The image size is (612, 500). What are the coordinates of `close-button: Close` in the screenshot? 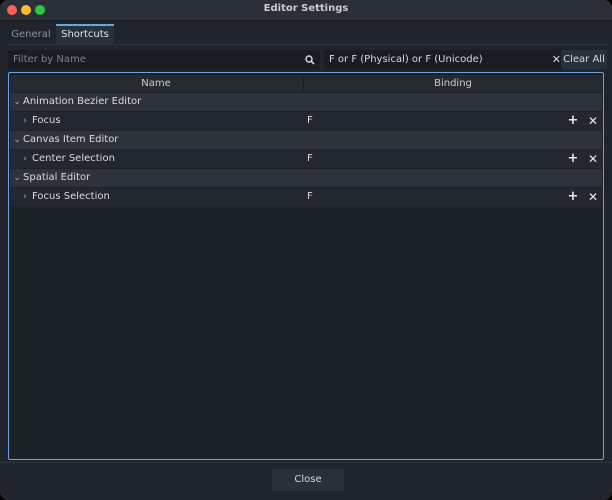 It's located at (308, 480).